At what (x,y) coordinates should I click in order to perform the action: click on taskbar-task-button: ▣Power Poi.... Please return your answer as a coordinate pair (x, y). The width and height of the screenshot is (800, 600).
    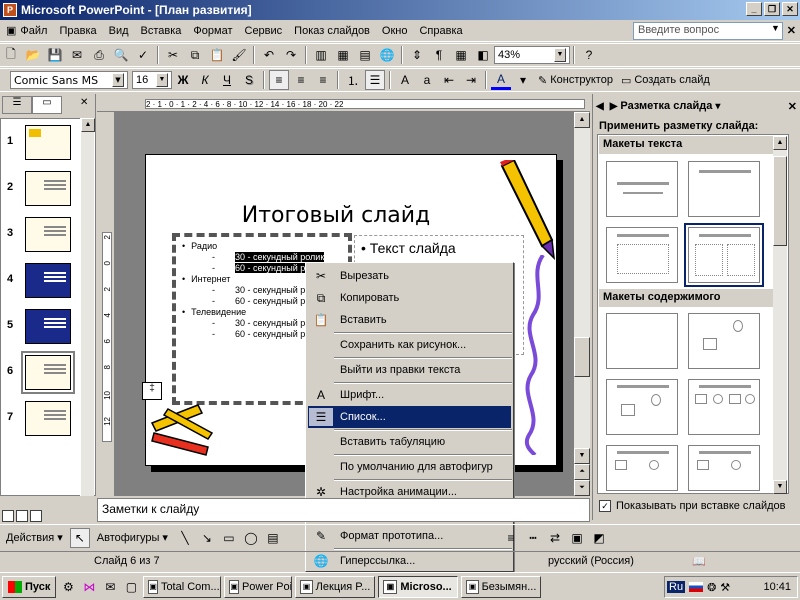
    Looking at the image, I should click on (258, 586).